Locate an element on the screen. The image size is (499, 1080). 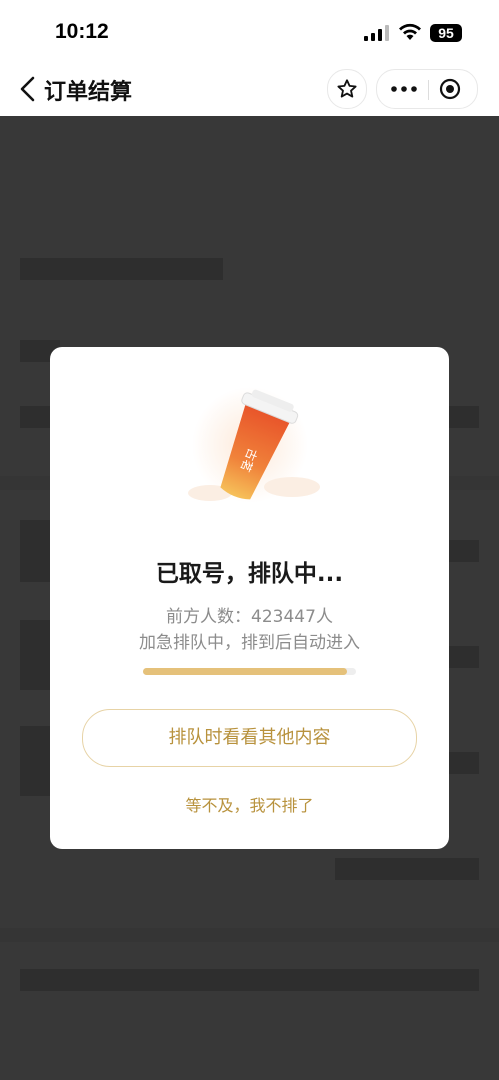
nav-bar: 订单结算 is located at coordinates (249, 89).